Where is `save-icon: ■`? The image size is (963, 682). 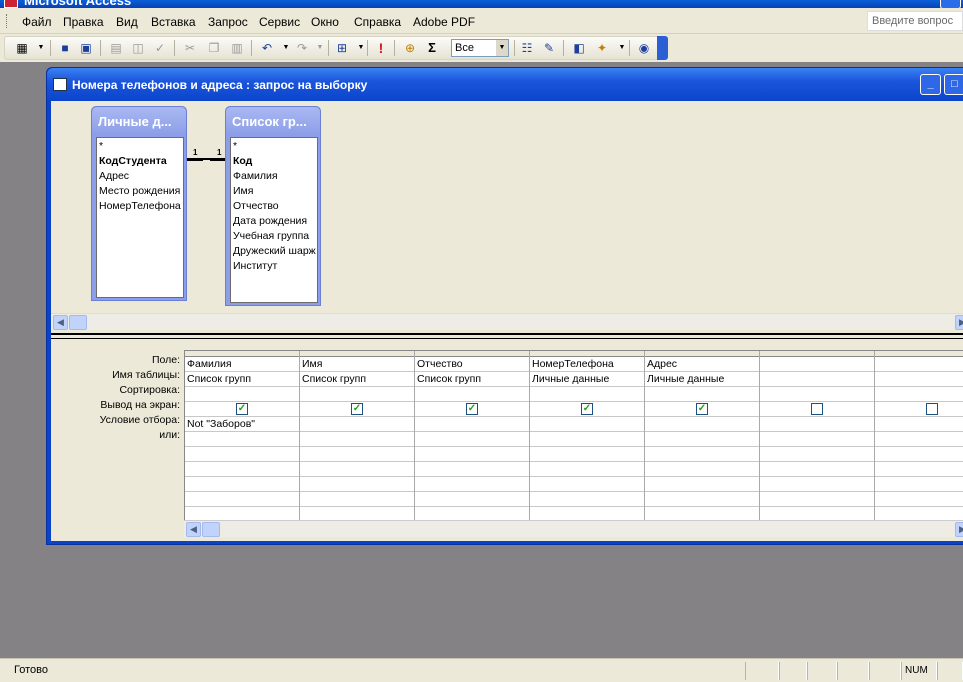 save-icon: ■ is located at coordinates (65, 48).